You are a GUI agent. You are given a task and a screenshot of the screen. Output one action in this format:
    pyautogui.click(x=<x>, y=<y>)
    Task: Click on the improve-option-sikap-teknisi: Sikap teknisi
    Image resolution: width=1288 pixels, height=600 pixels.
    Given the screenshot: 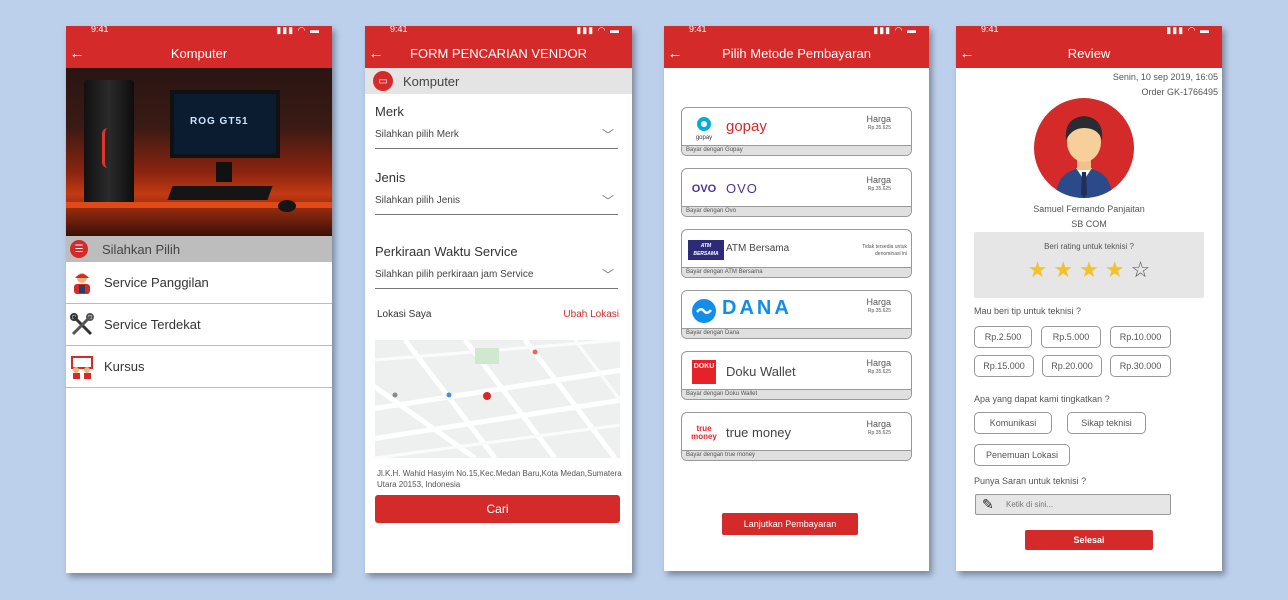 What is the action you would take?
    pyautogui.click(x=1106, y=423)
    